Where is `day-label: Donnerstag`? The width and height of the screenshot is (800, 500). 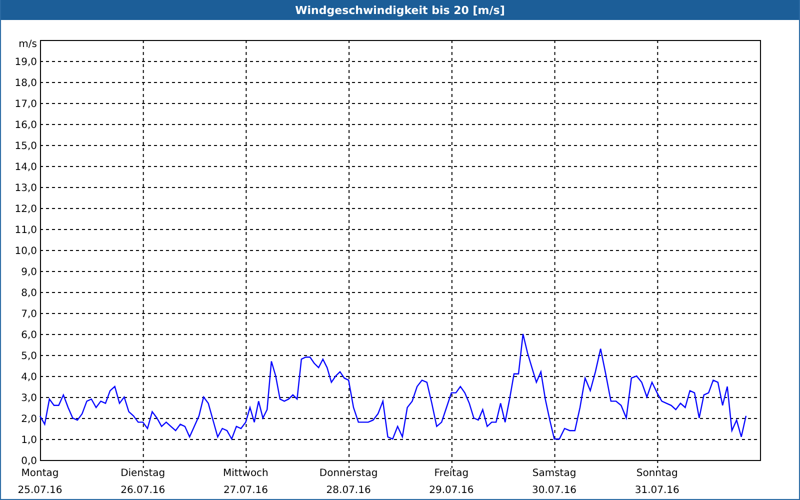 day-label: Donnerstag is located at coordinates (348, 473).